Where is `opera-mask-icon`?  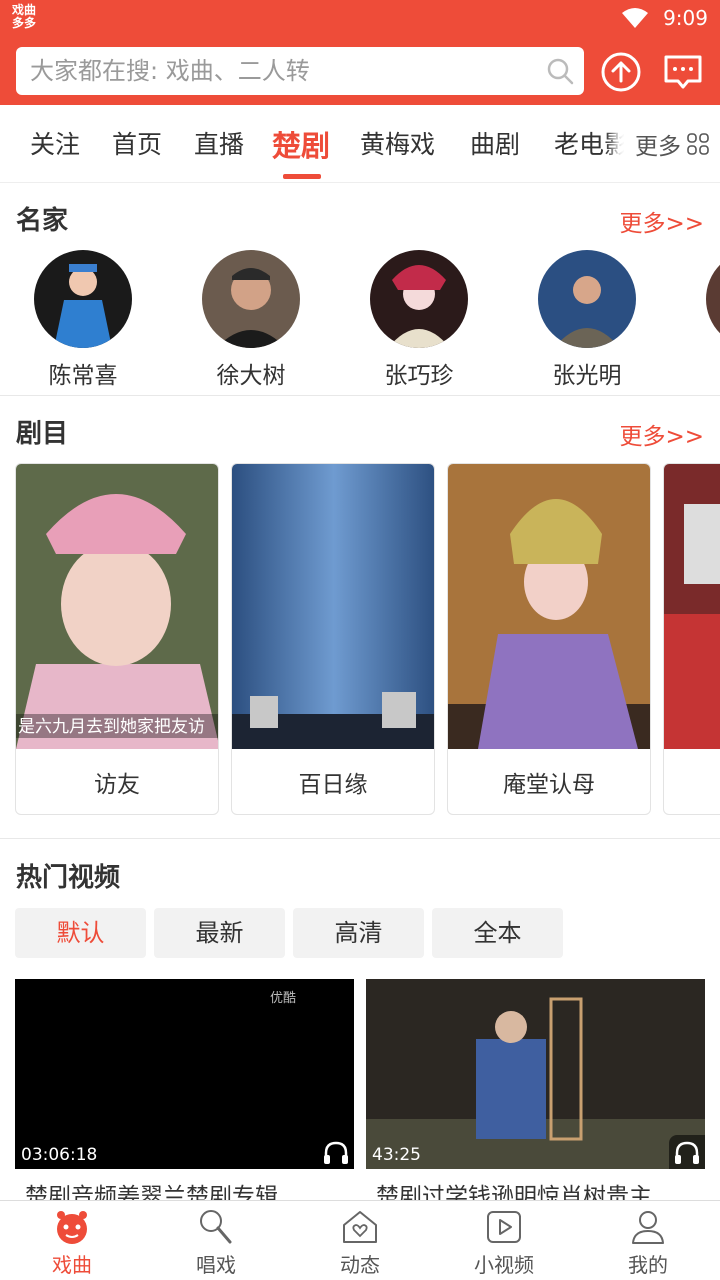 opera-mask-icon is located at coordinates (72, 1227).